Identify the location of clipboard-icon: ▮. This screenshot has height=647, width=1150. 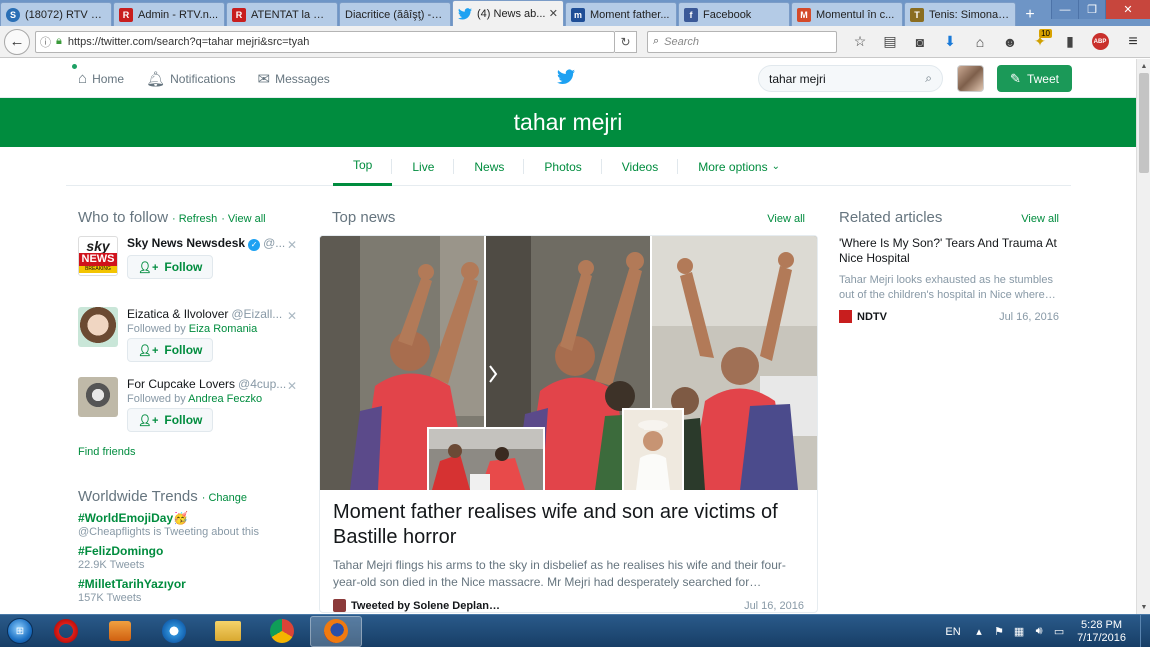
(1070, 42).